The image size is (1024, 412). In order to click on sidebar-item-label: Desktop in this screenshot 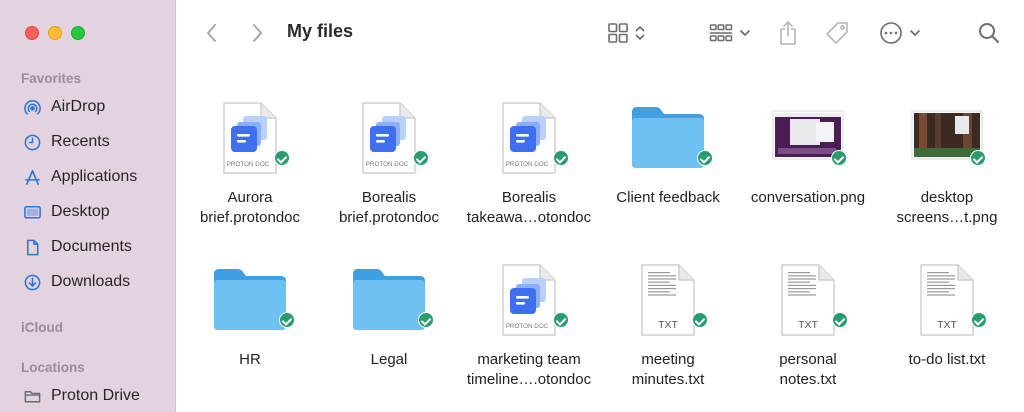, I will do `click(80, 211)`.